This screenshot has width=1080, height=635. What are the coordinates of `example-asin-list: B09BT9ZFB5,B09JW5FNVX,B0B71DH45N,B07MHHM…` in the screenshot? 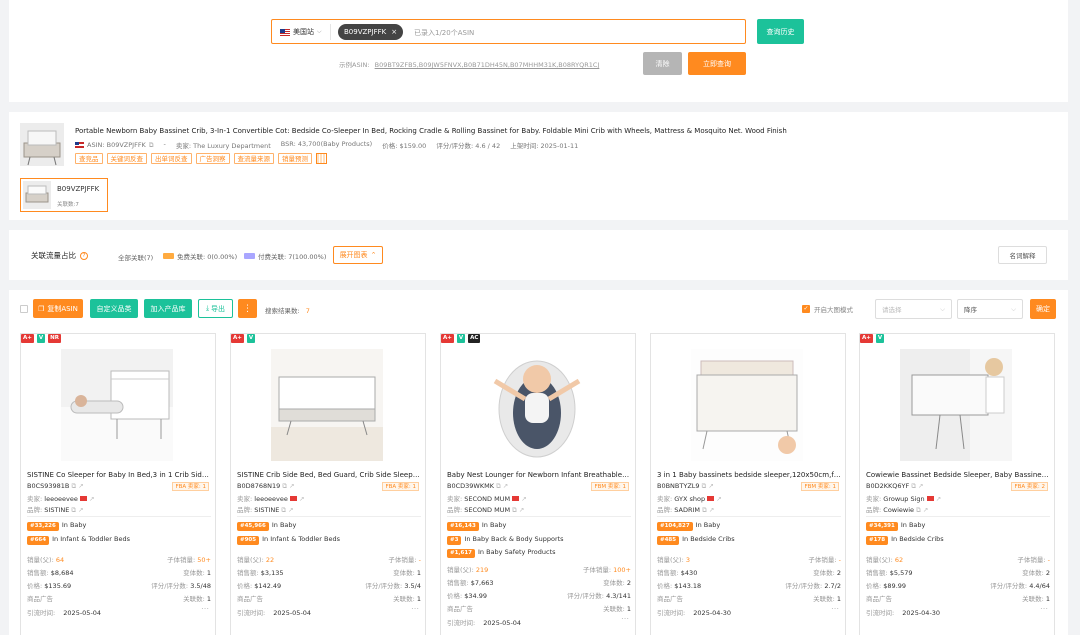 It's located at (487, 65).